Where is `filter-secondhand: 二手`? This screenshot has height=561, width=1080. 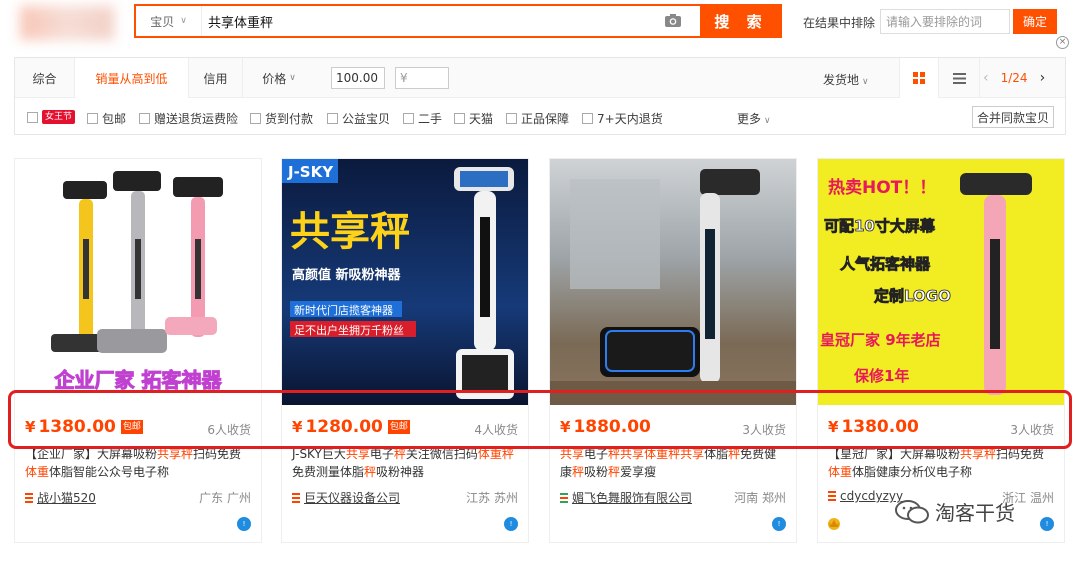 filter-secondhand: 二手 is located at coordinates (422, 118).